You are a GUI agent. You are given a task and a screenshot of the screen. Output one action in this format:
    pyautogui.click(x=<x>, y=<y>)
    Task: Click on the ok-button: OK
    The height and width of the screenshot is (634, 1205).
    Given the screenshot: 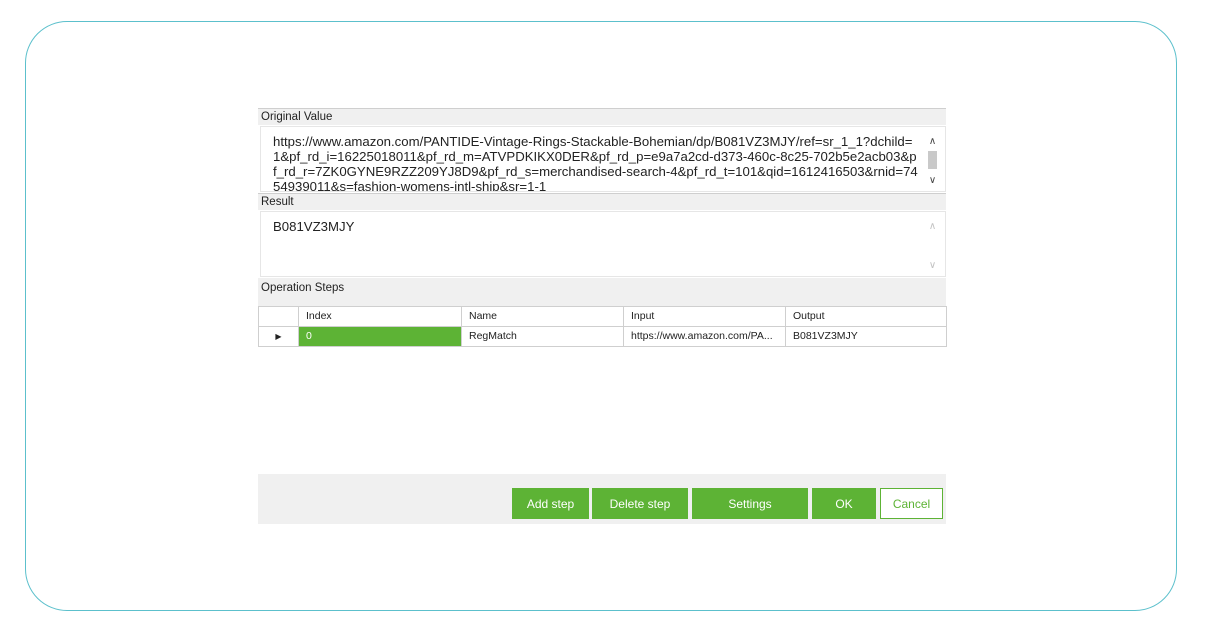 What is the action you would take?
    pyautogui.click(x=844, y=503)
    